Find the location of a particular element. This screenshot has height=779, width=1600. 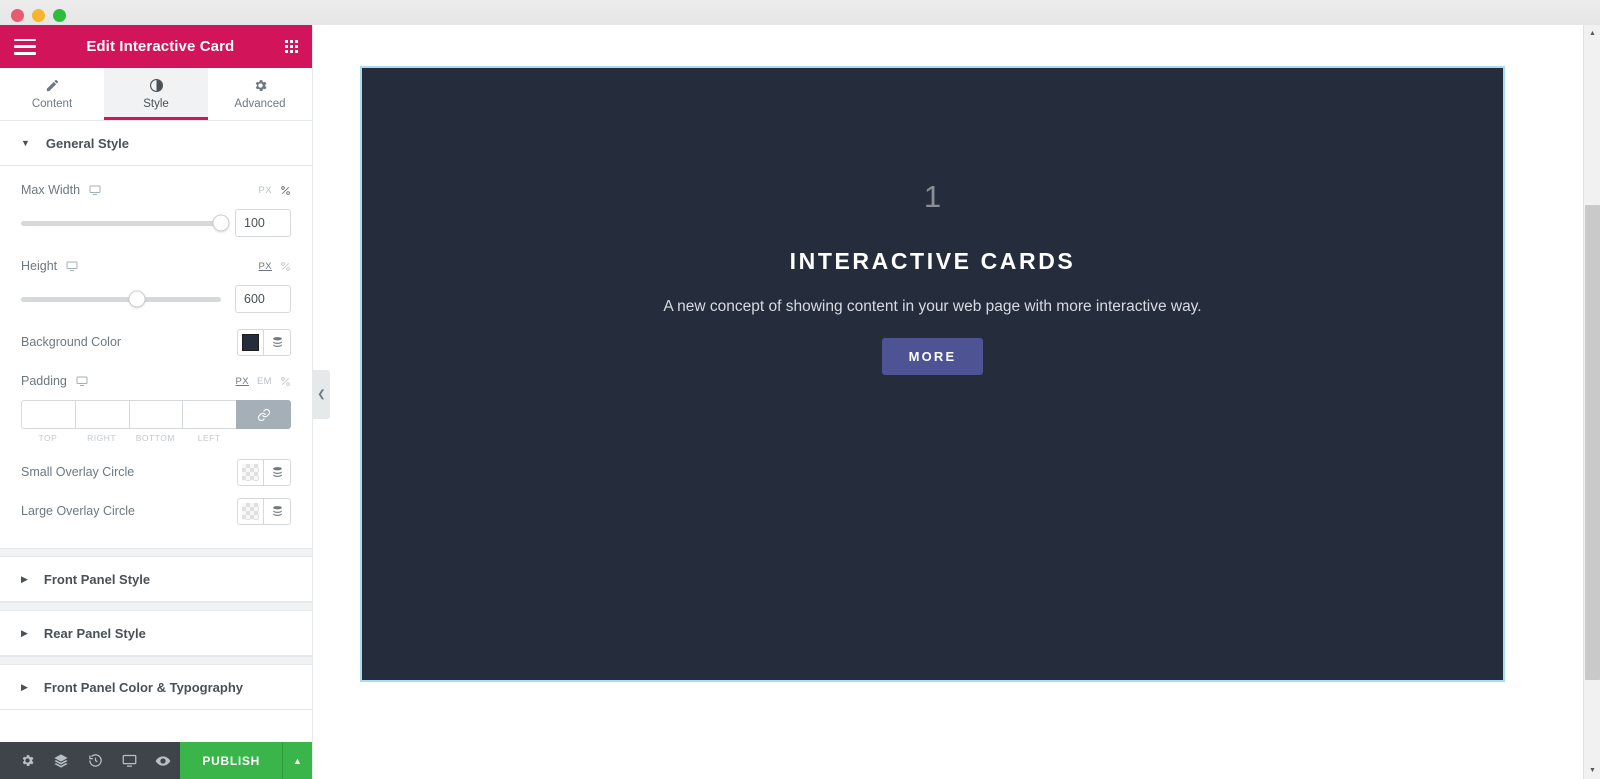

card-title: INTERACTIVE CARDS is located at coordinates (932, 261).